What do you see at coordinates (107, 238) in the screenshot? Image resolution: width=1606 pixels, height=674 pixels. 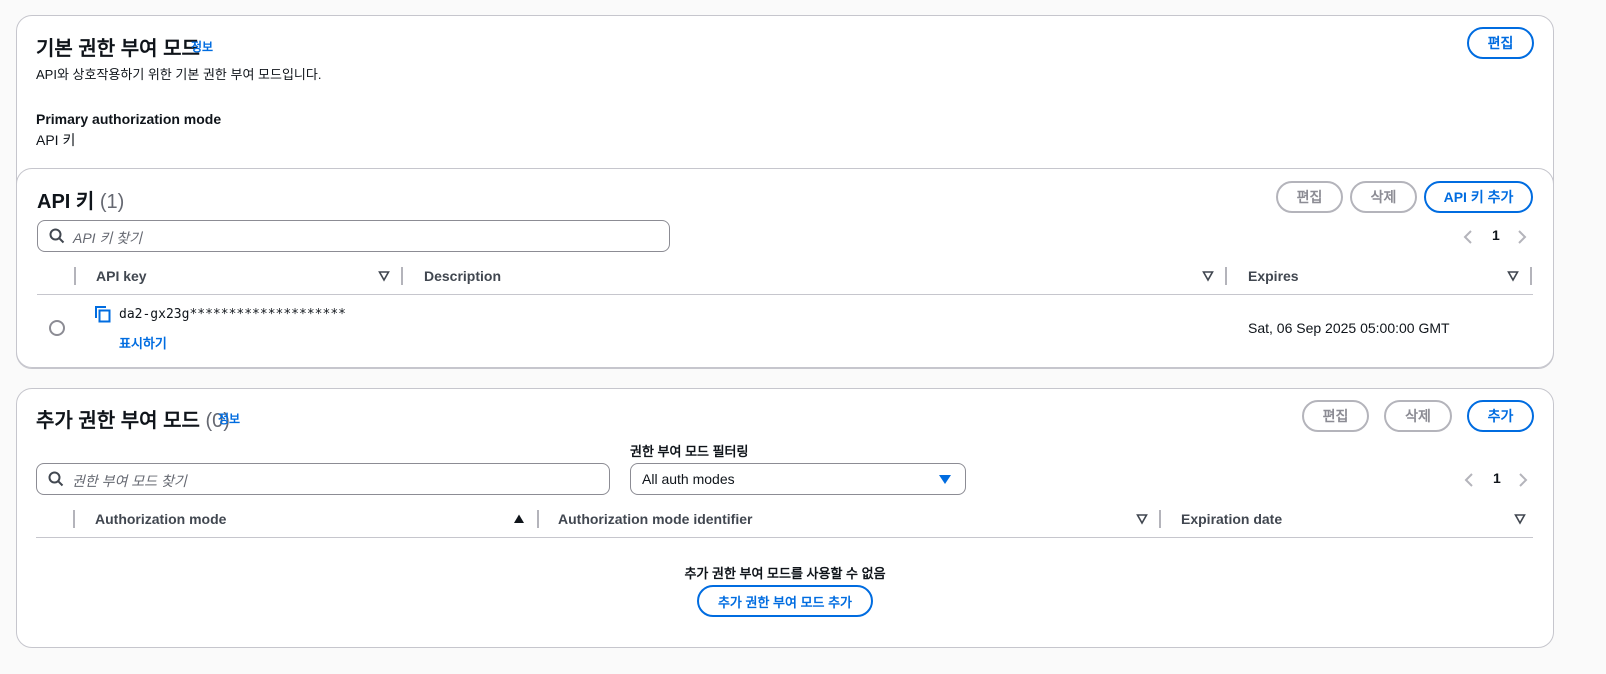 I see `api-key-search-placeholder: API 키 찾기` at bounding box center [107, 238].